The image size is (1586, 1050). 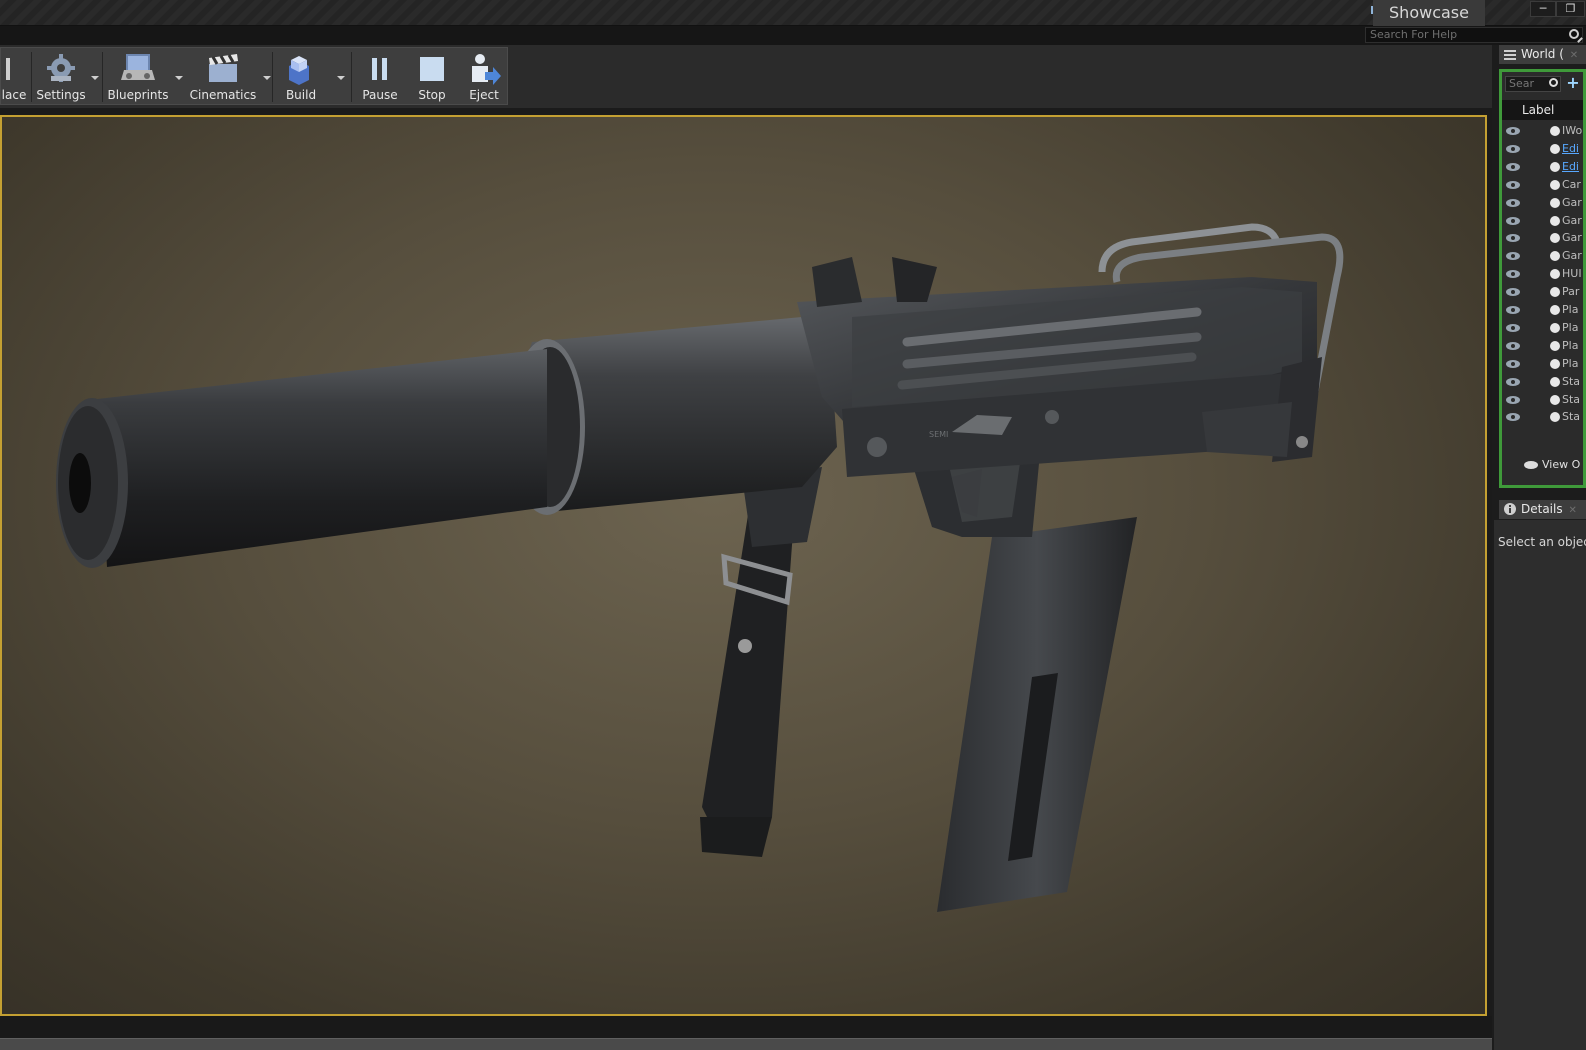 I want to click on blueprints-label: Blueprints, so click(x=138, y=95).